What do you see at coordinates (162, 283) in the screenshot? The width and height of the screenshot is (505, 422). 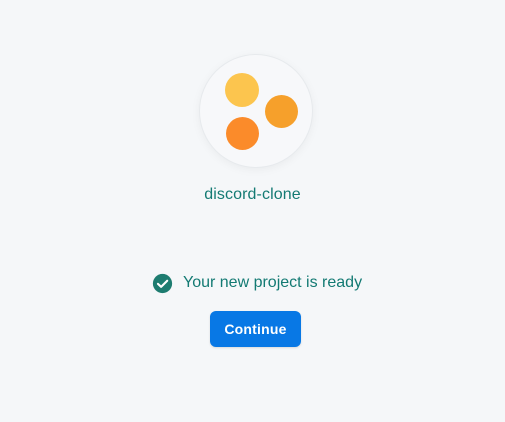 I see `check-circle-icon` at bounding box center [162, 283].